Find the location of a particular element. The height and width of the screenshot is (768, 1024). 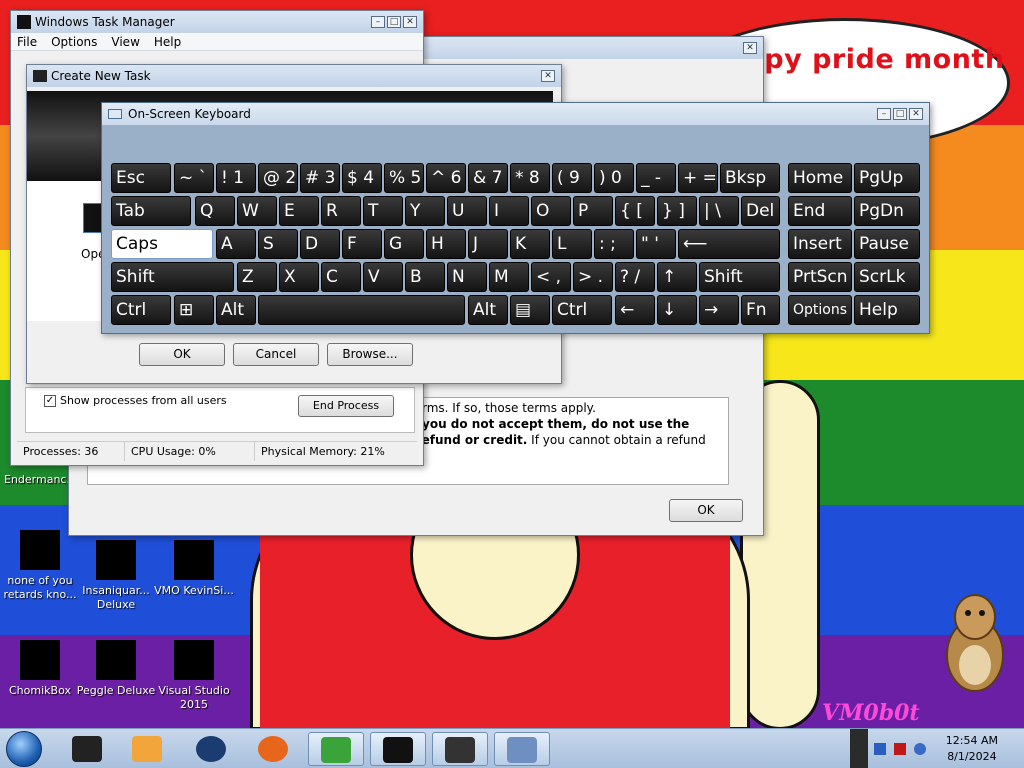

menu-key-icon: ▤ is located at coordinates (530, 310).